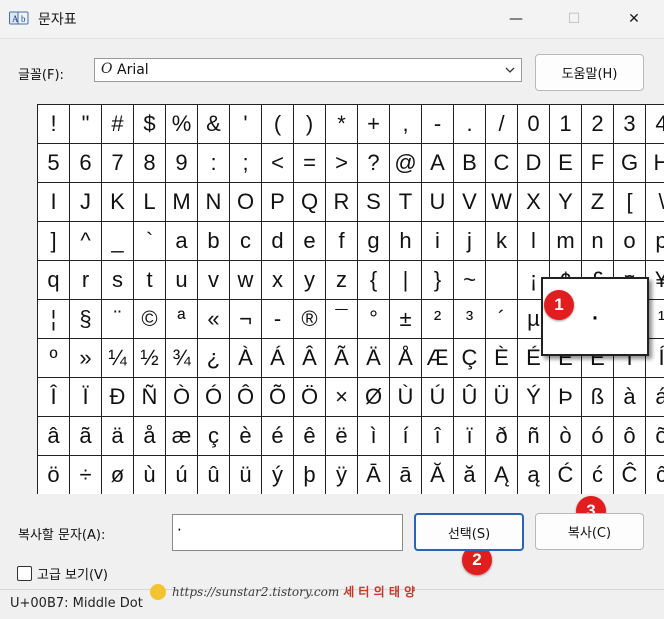 The height and width of the screenshot is (619, 664). What do you see at coordinates (86, 436) in the screenshot?
I see `character-cell: ã` at bounding box center [86, 436].